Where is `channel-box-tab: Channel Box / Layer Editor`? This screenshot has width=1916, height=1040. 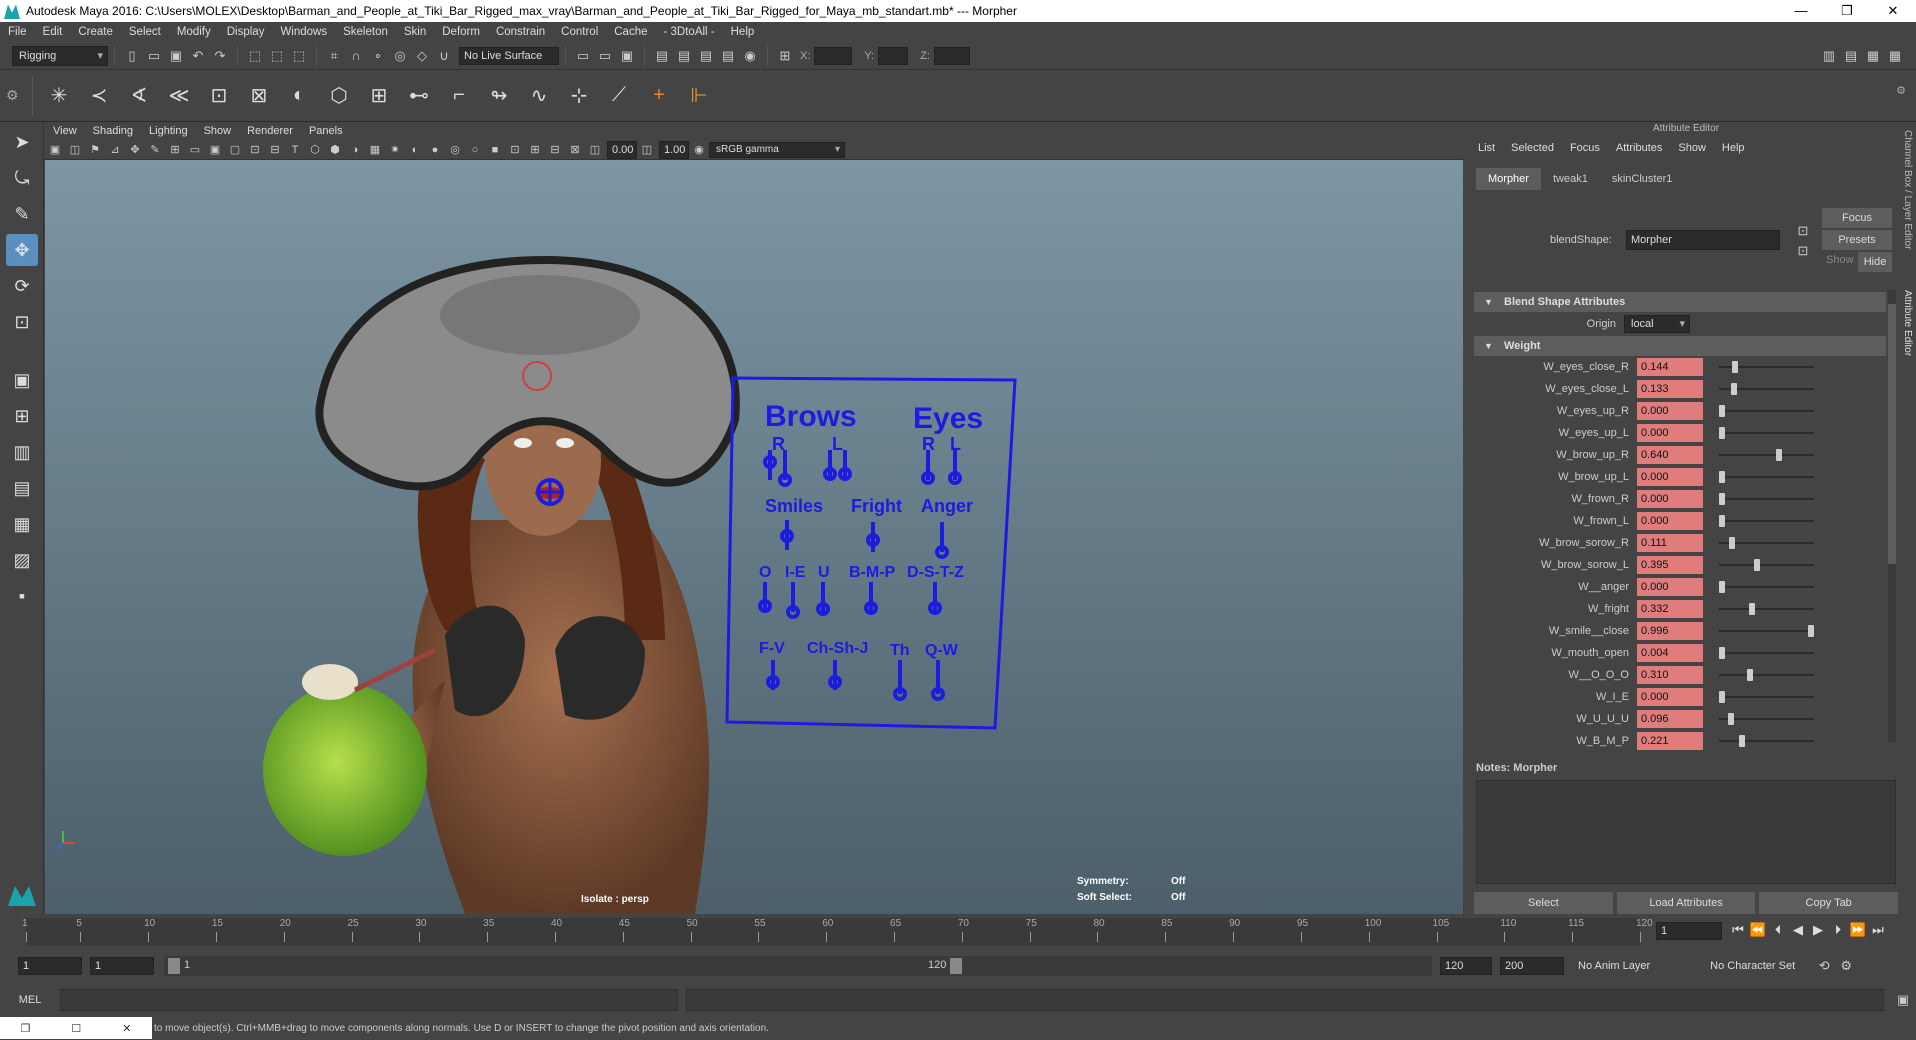 channel-box-tab: Channel Box / Layer Editor is located at coordinates (1907, 190).